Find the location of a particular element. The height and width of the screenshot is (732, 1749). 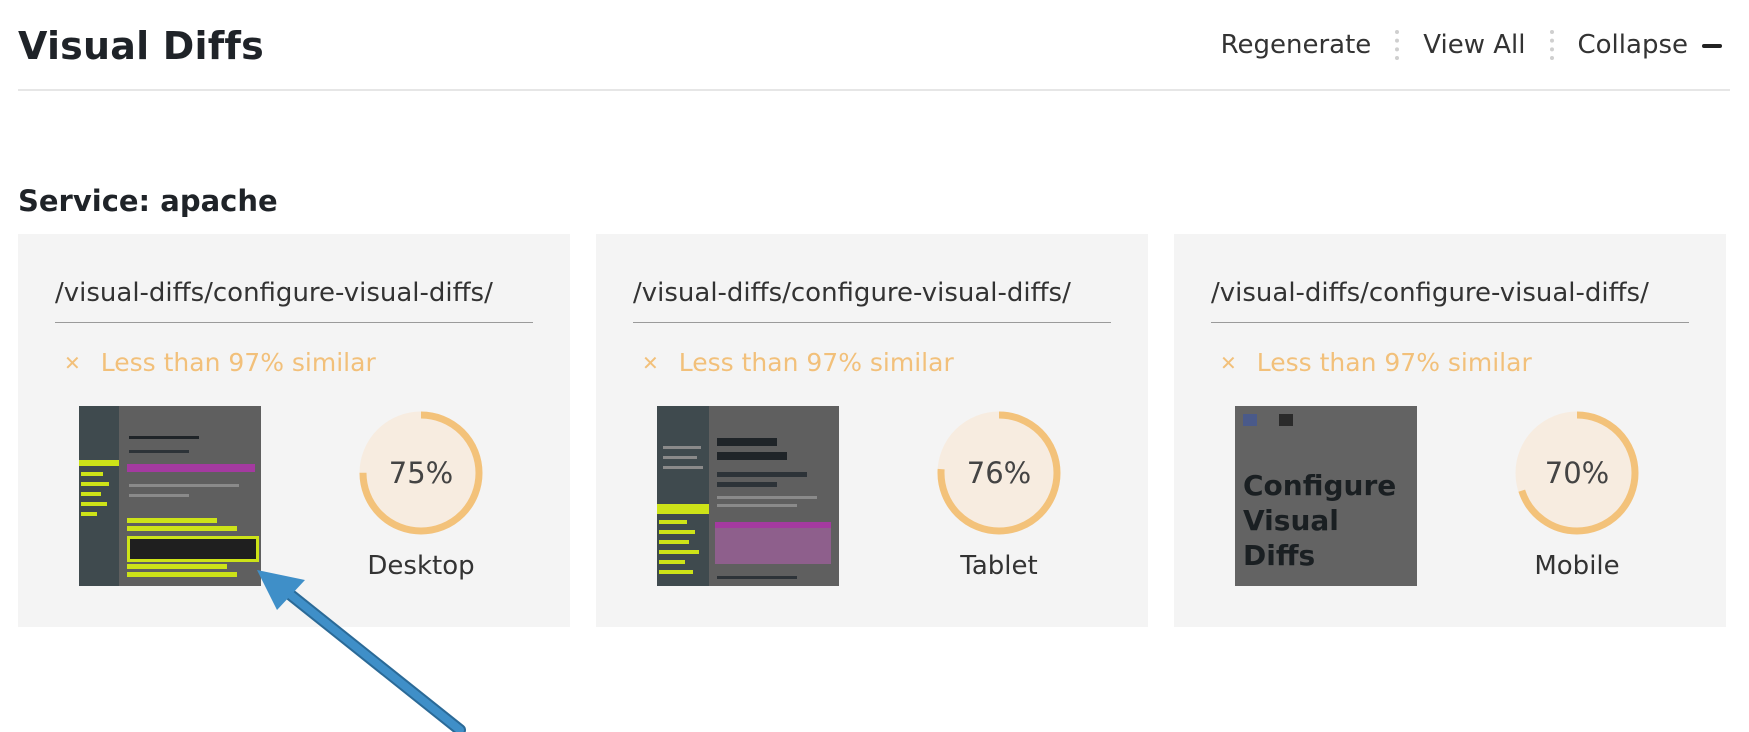

similarity-percent: 76% is located at coordinates (999, 473).